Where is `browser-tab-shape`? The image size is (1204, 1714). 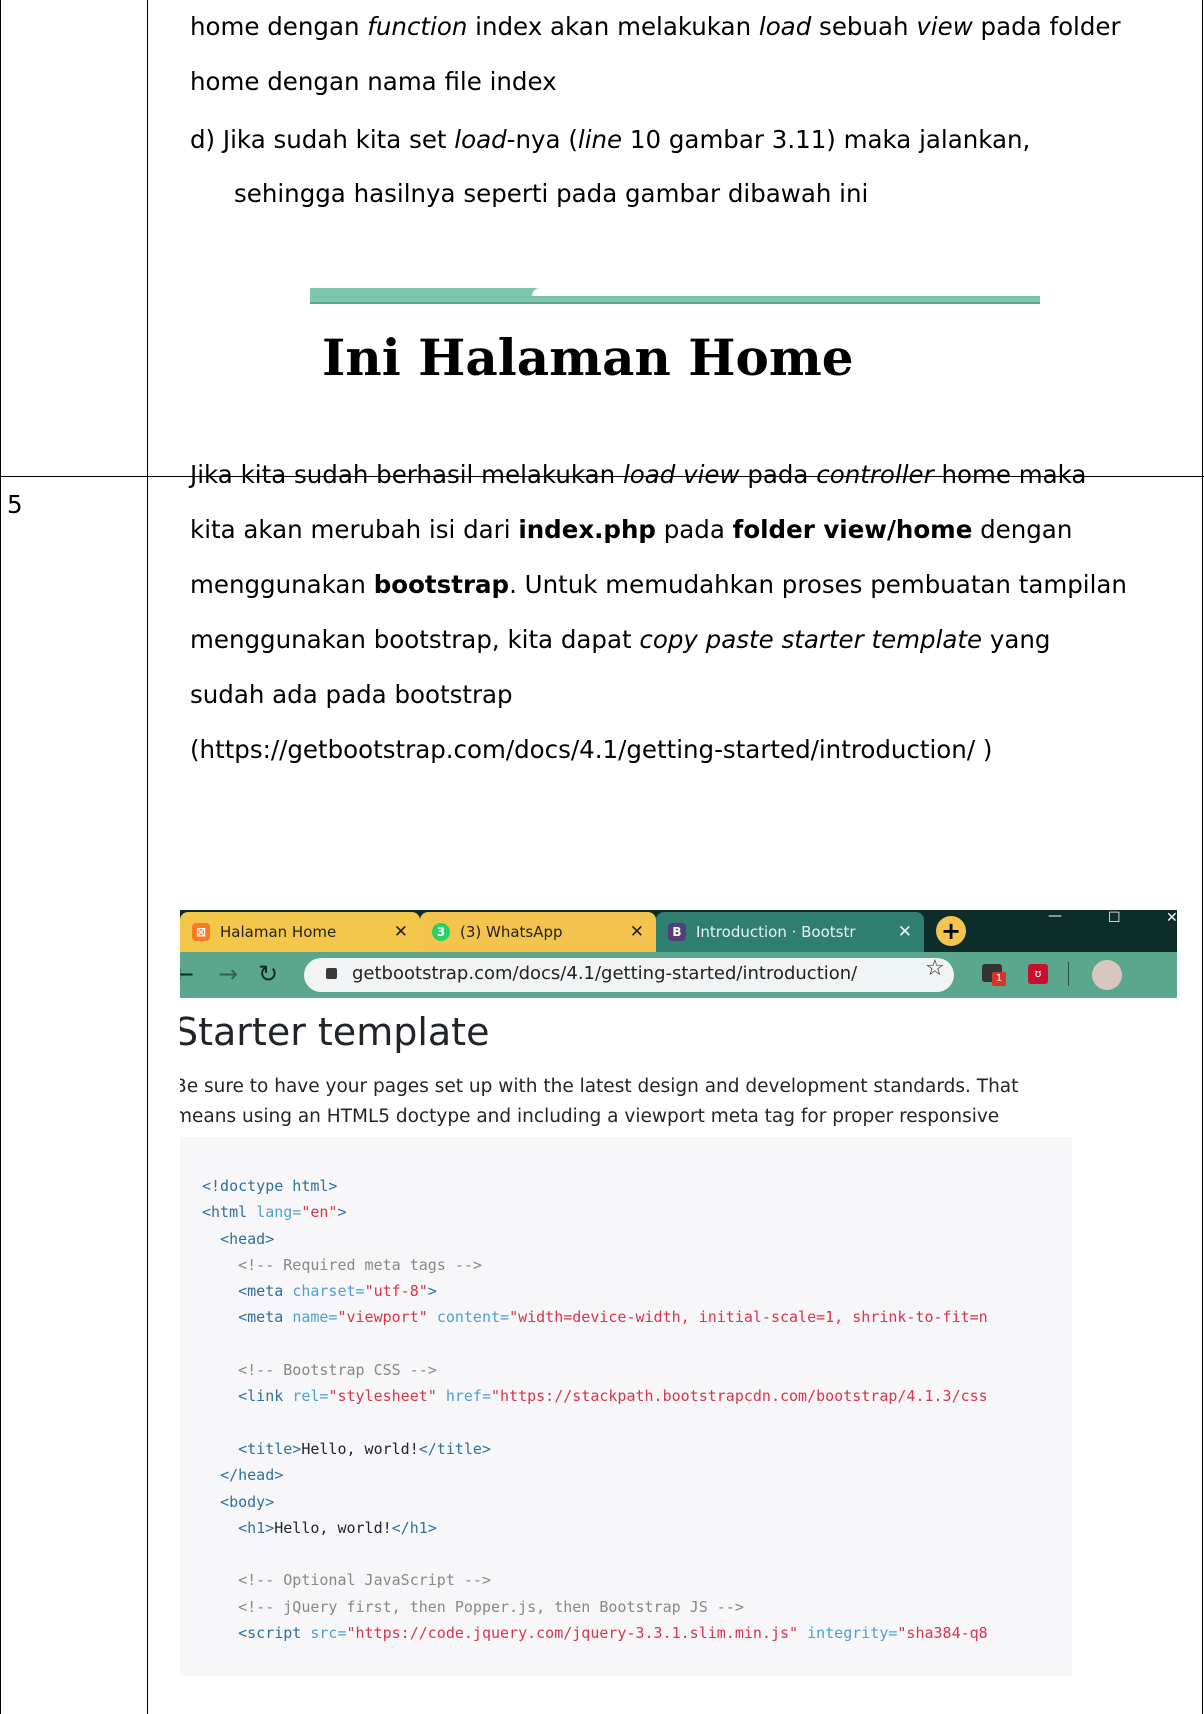
browser-tab-shape is located at coordinates (786, 292).